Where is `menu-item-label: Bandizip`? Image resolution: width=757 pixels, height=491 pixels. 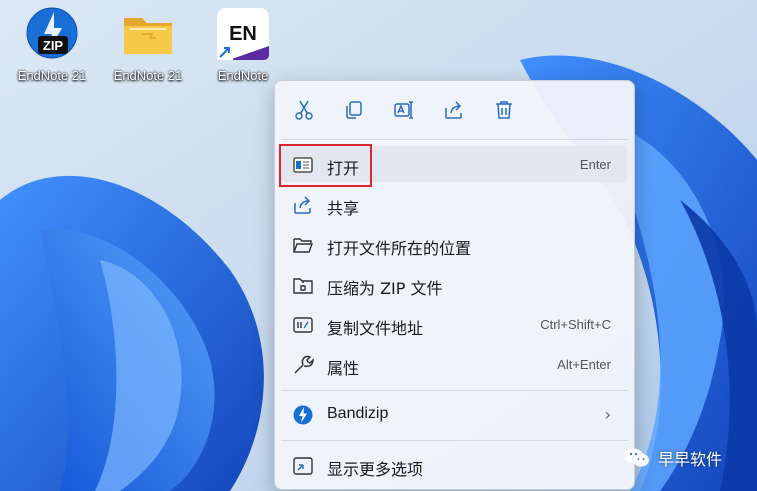
menu-item-label: Bandizip is located at coordinates (358, 413).